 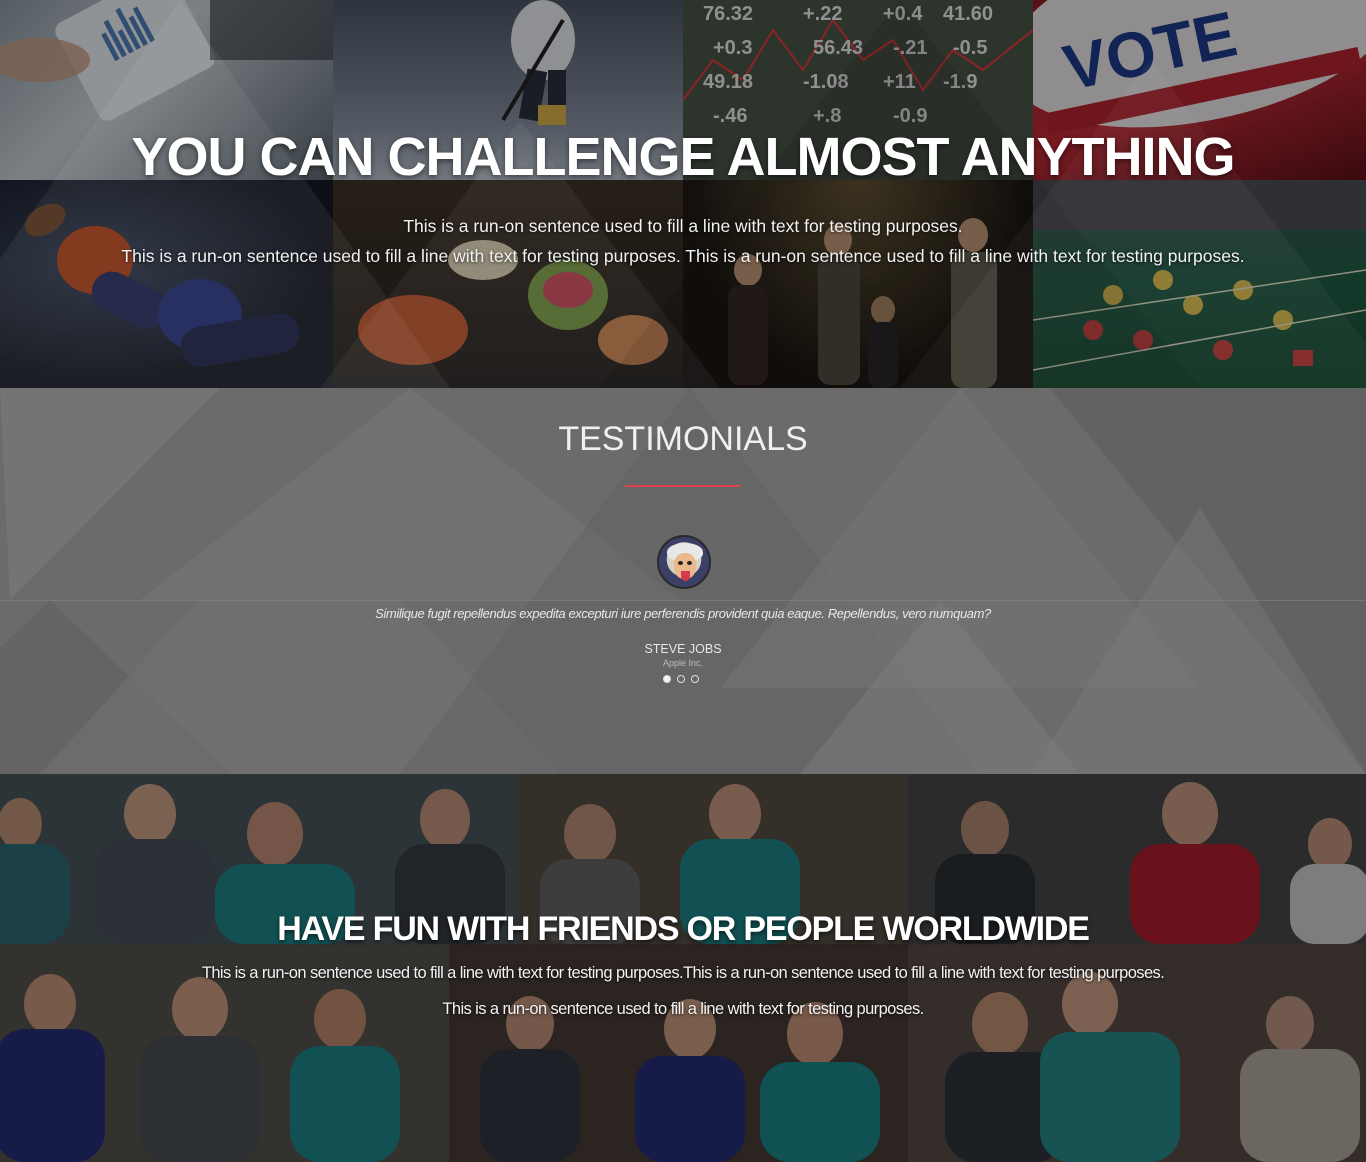 What do you see at coordinates (683, 649) in the screenshot?
I see `testimonial-author: STEVE JOBS` at bounding box center [683, 649].